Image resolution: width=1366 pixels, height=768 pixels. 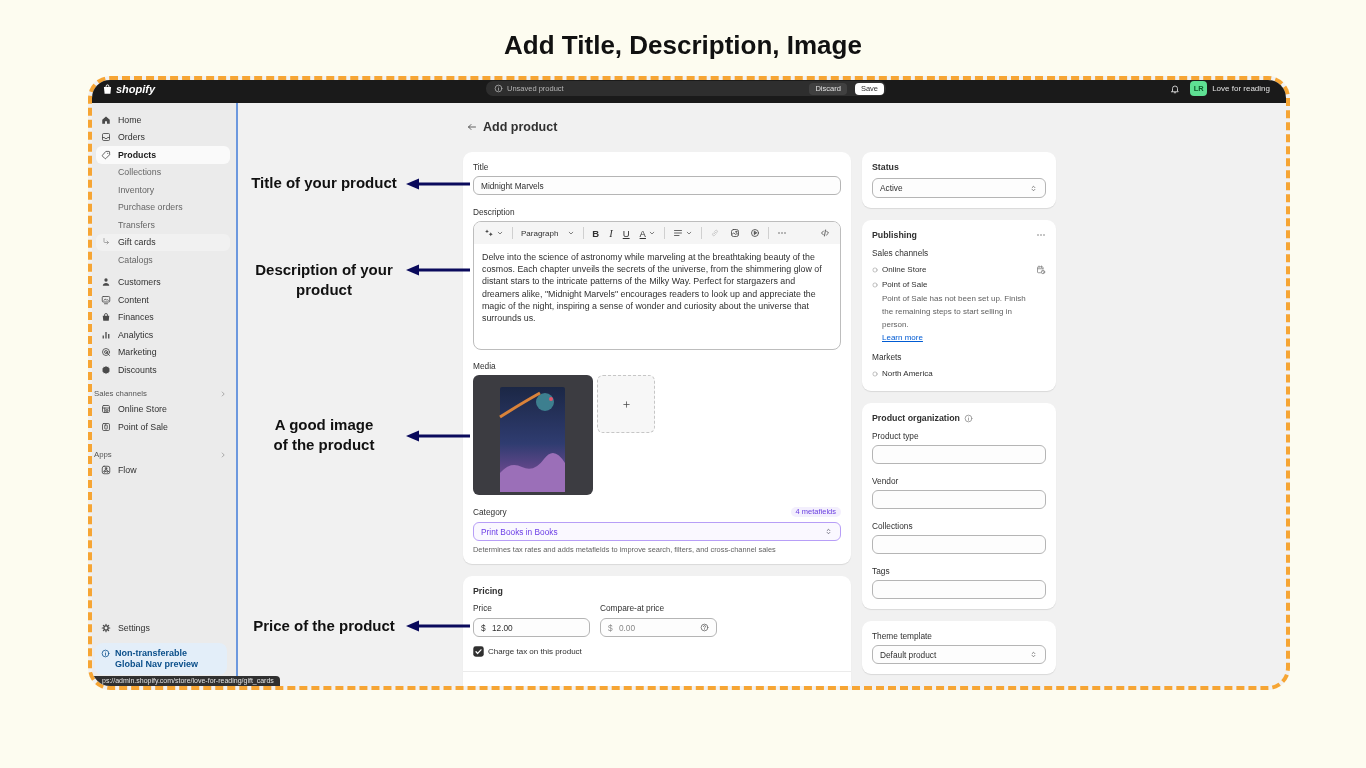 What do you see at coordinates (324, 280) in the screenshot?
I see `annotation-label: Description of your product` at bounding box center [324, 280].